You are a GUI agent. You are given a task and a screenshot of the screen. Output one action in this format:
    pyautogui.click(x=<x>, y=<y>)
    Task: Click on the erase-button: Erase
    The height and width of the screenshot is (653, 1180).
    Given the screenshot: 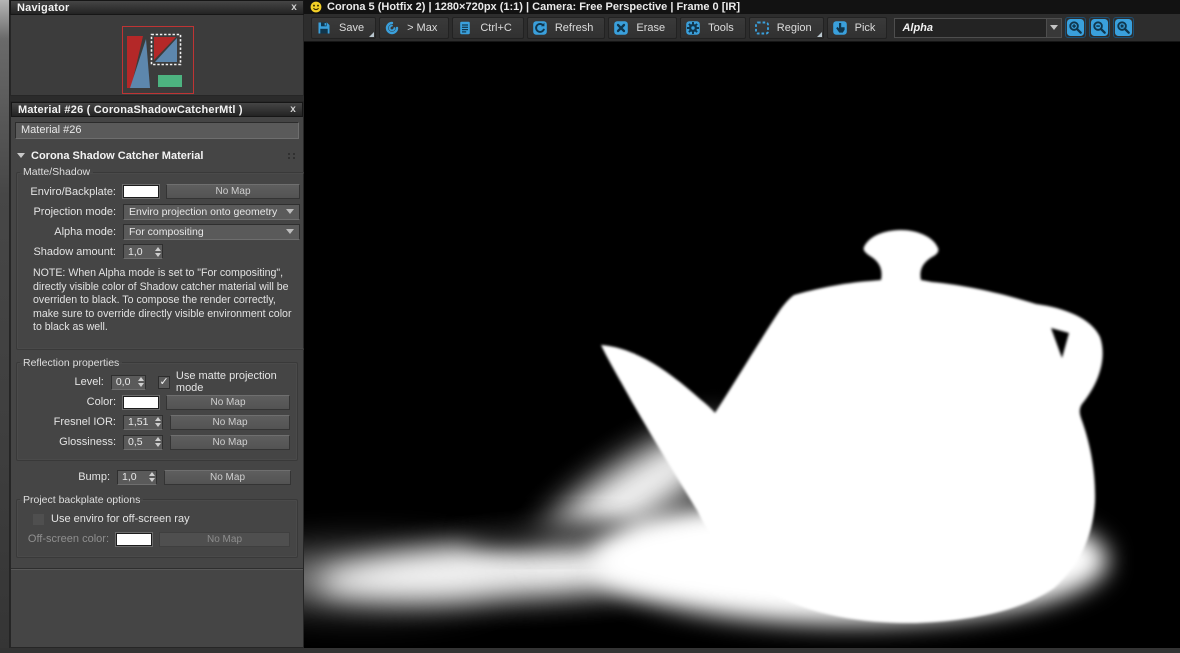 What is the action you would take?
    pyautogui.click(x=643, y=27)
    